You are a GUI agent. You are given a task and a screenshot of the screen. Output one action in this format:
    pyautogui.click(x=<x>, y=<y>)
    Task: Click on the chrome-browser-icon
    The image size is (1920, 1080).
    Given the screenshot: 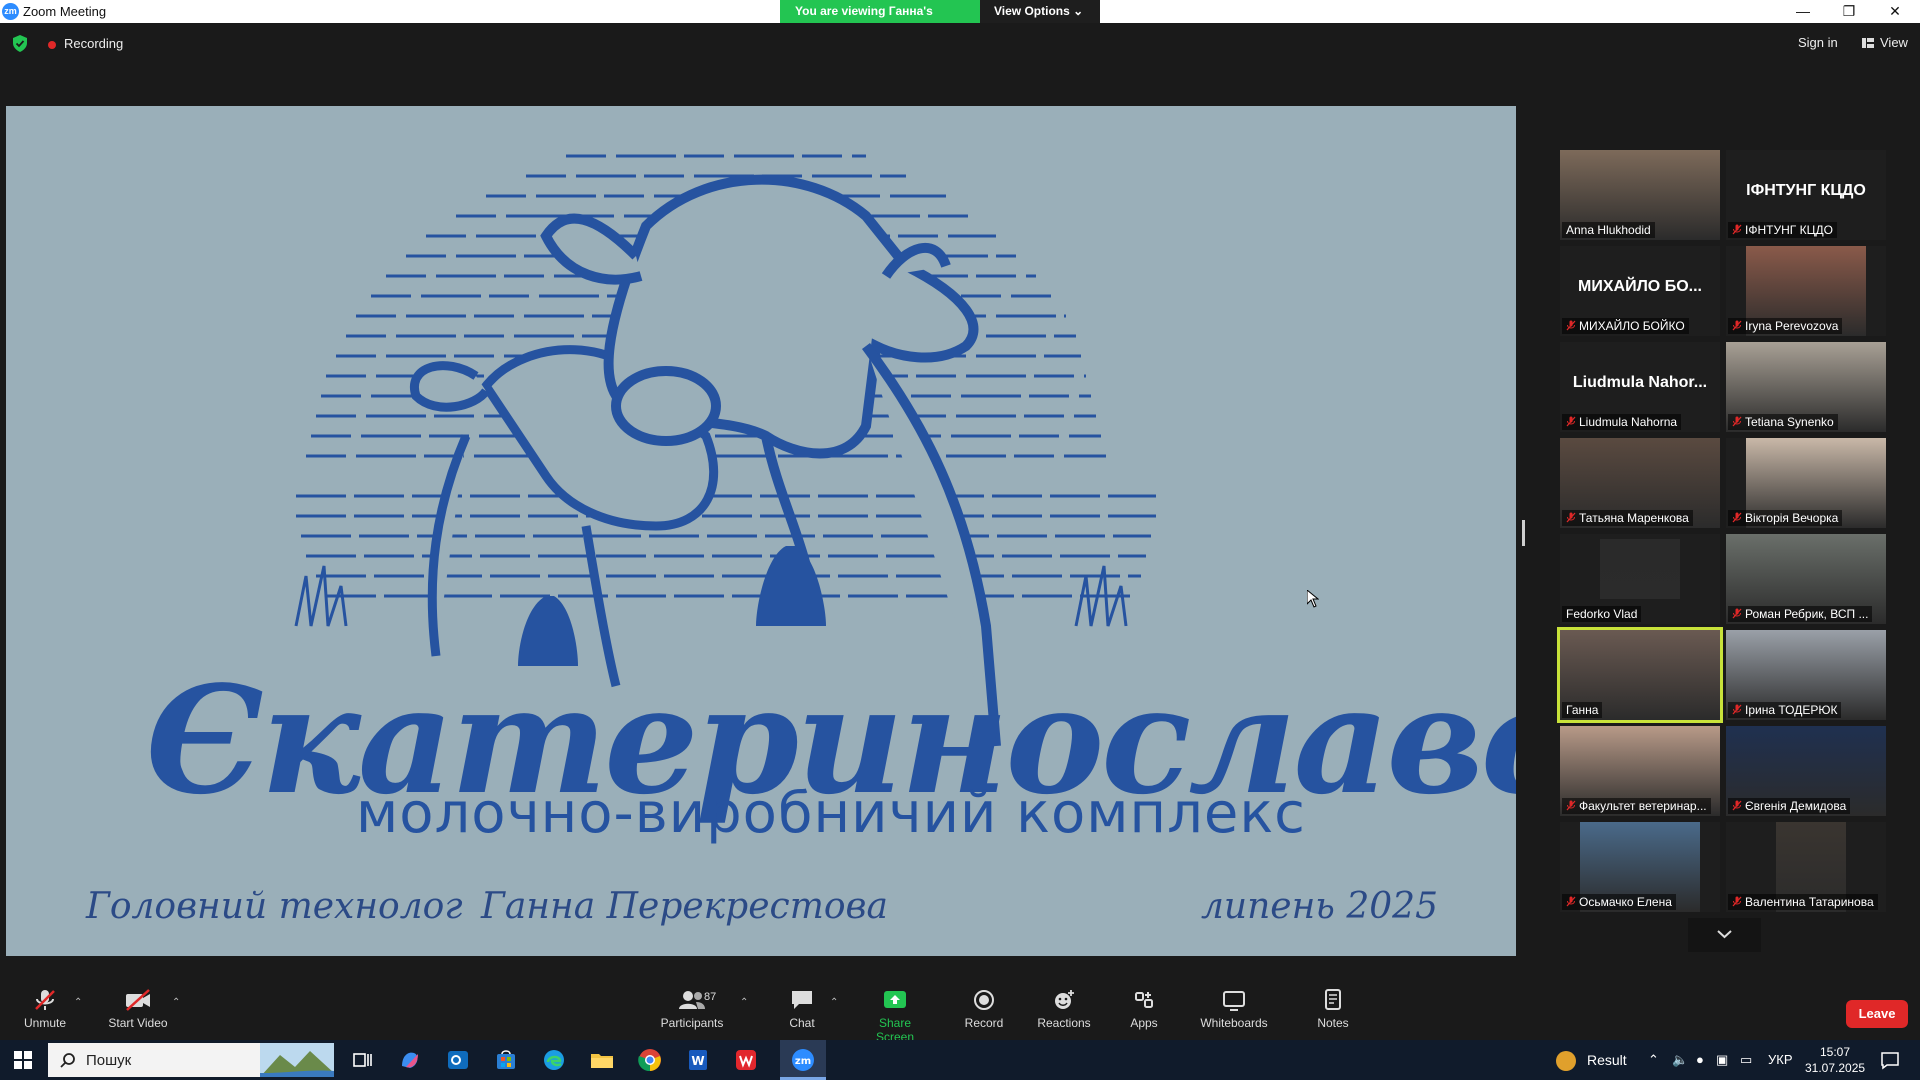 What is the action you would take?
    pyautogui.click(x=650, y=1060)
    